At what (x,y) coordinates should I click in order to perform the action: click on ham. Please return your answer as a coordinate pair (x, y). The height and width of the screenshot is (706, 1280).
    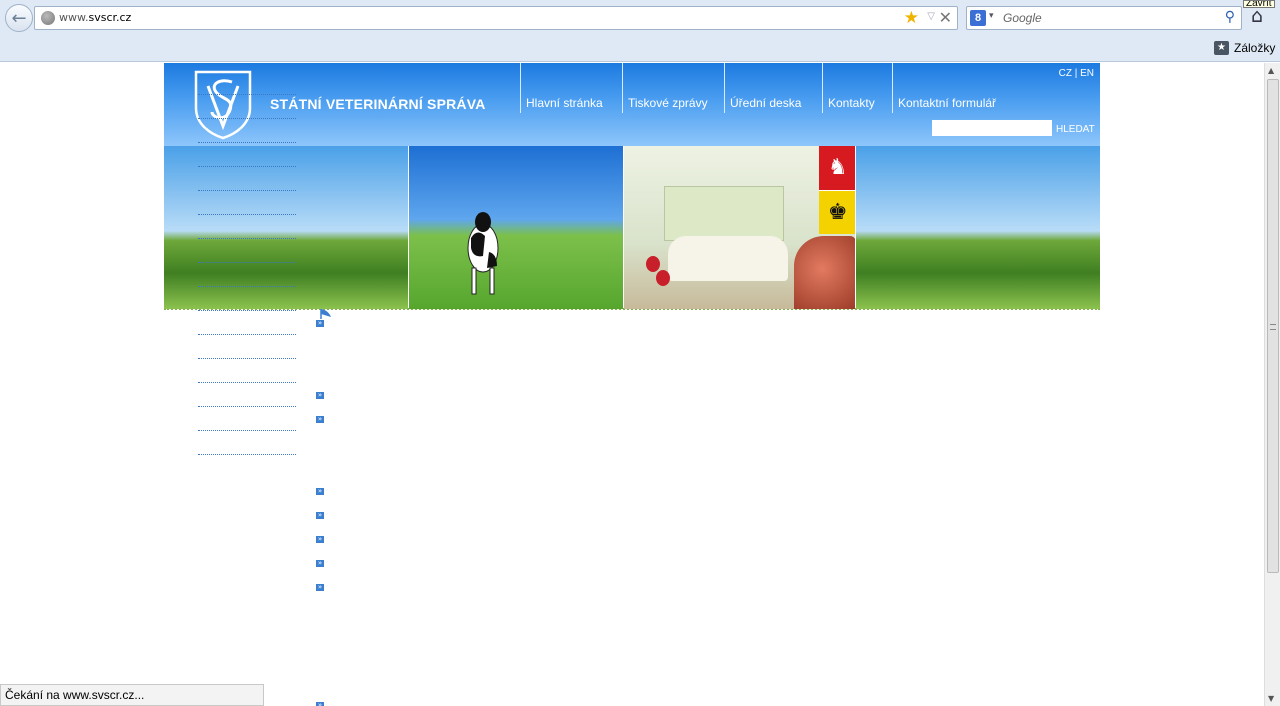
    Looking at the image, I should click on (824, 272).